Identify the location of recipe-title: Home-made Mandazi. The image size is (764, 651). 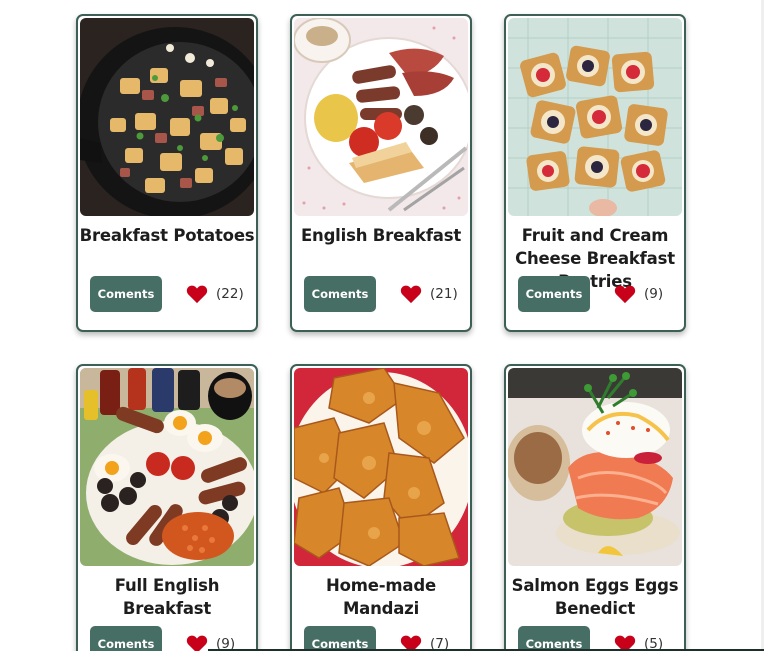
(381, 597).